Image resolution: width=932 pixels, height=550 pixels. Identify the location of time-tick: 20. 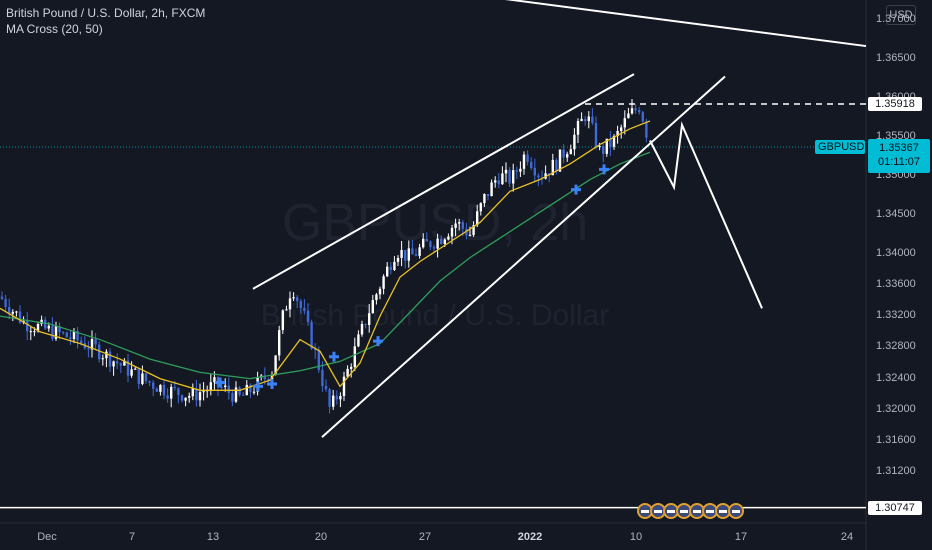
(321, 537).